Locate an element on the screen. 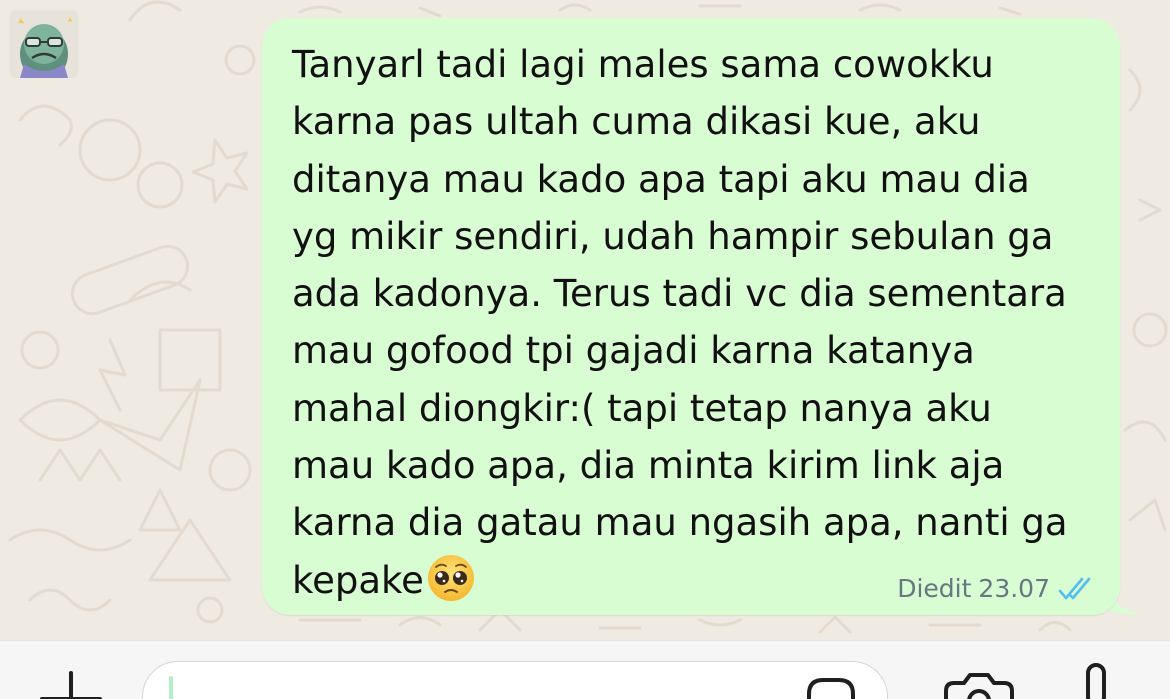 The height and width of the screenshot is (699, 1170). edited-label: Diedit is located at coordinates (934, 588).